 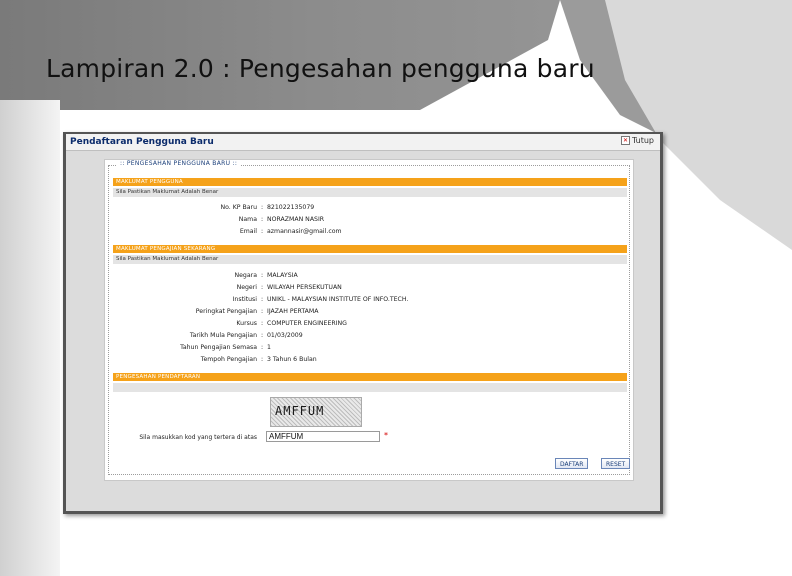 What do you see at coordinates (369, 221) in the screenshot?
I see `row-name: Nama : NORAZMAN NASIR` at bounding box center [369, 221].